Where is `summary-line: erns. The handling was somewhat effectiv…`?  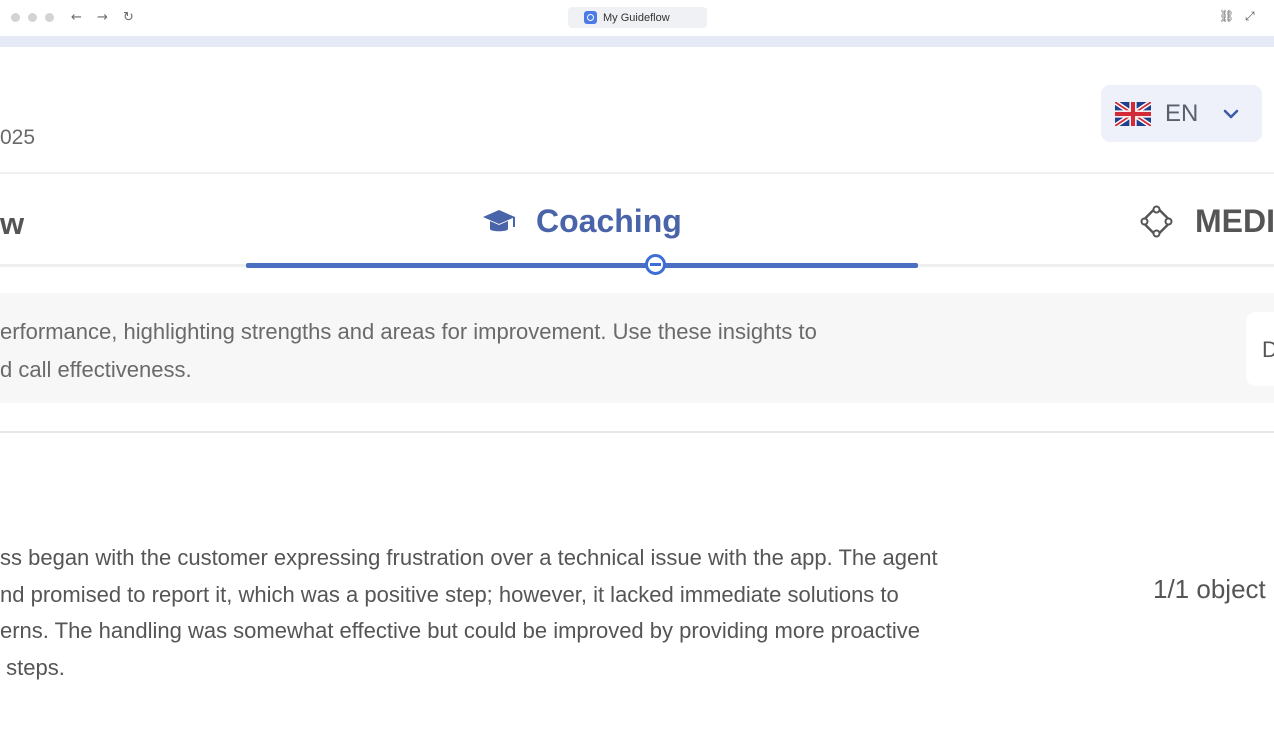 summary-line: erns. The handling was somewhat effectiv… is located at coordinates (460, 631).